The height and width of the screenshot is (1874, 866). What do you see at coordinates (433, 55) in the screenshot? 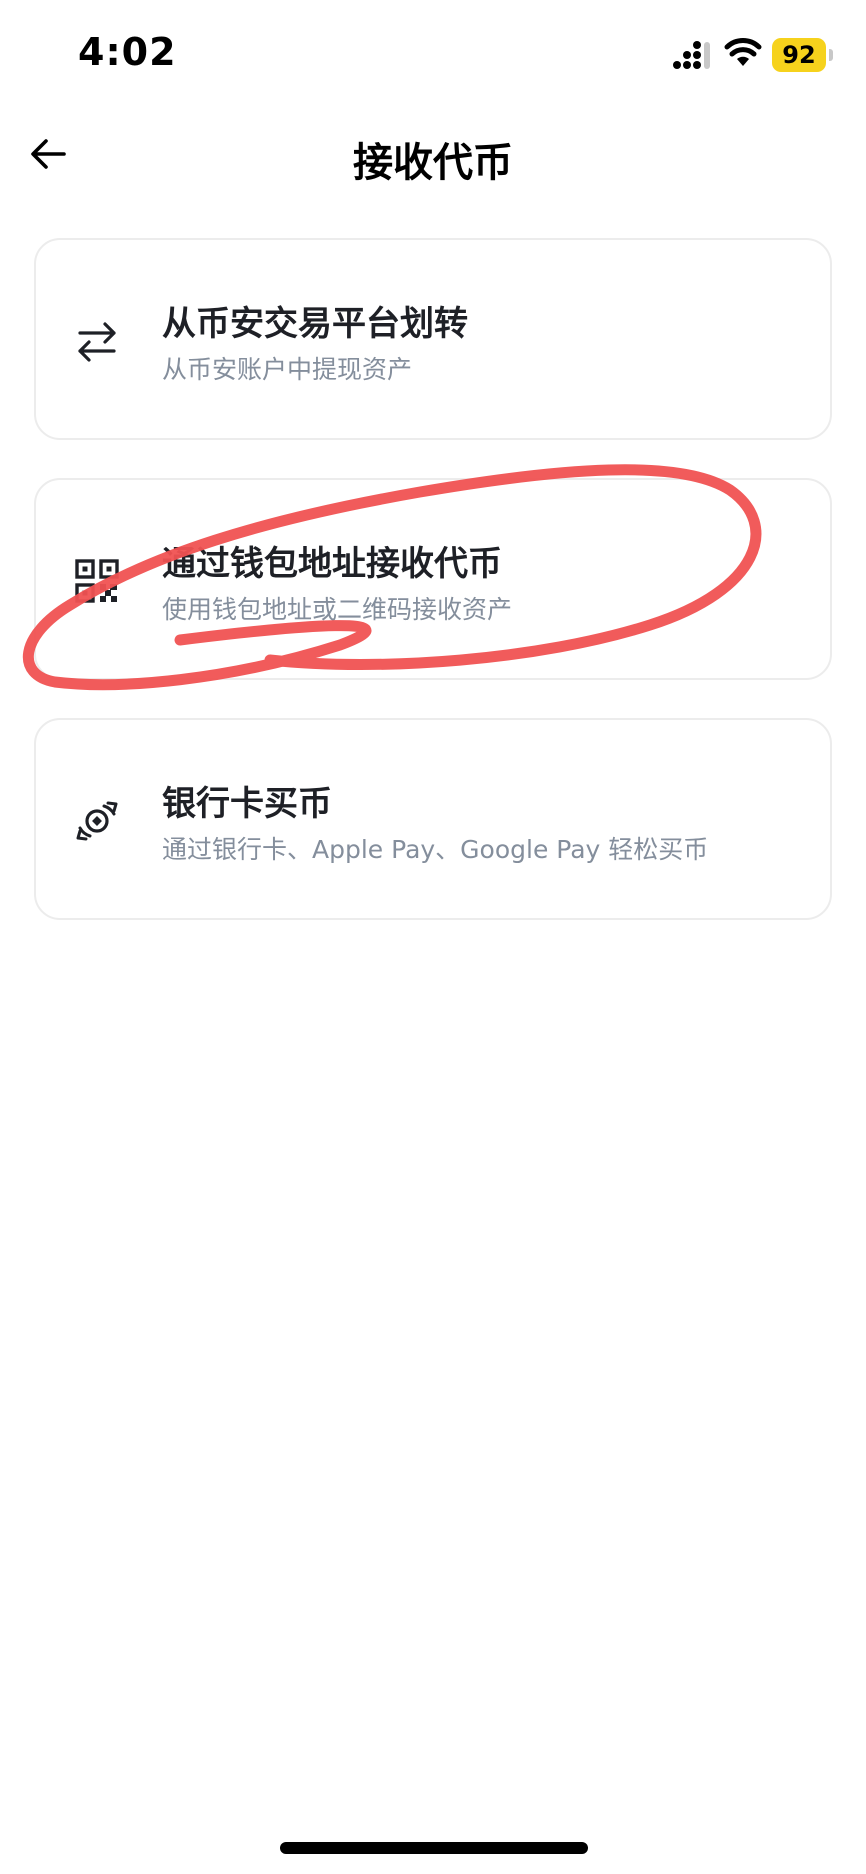
I see `status-bar: 4:02 92` at bounding box center [433, 55].